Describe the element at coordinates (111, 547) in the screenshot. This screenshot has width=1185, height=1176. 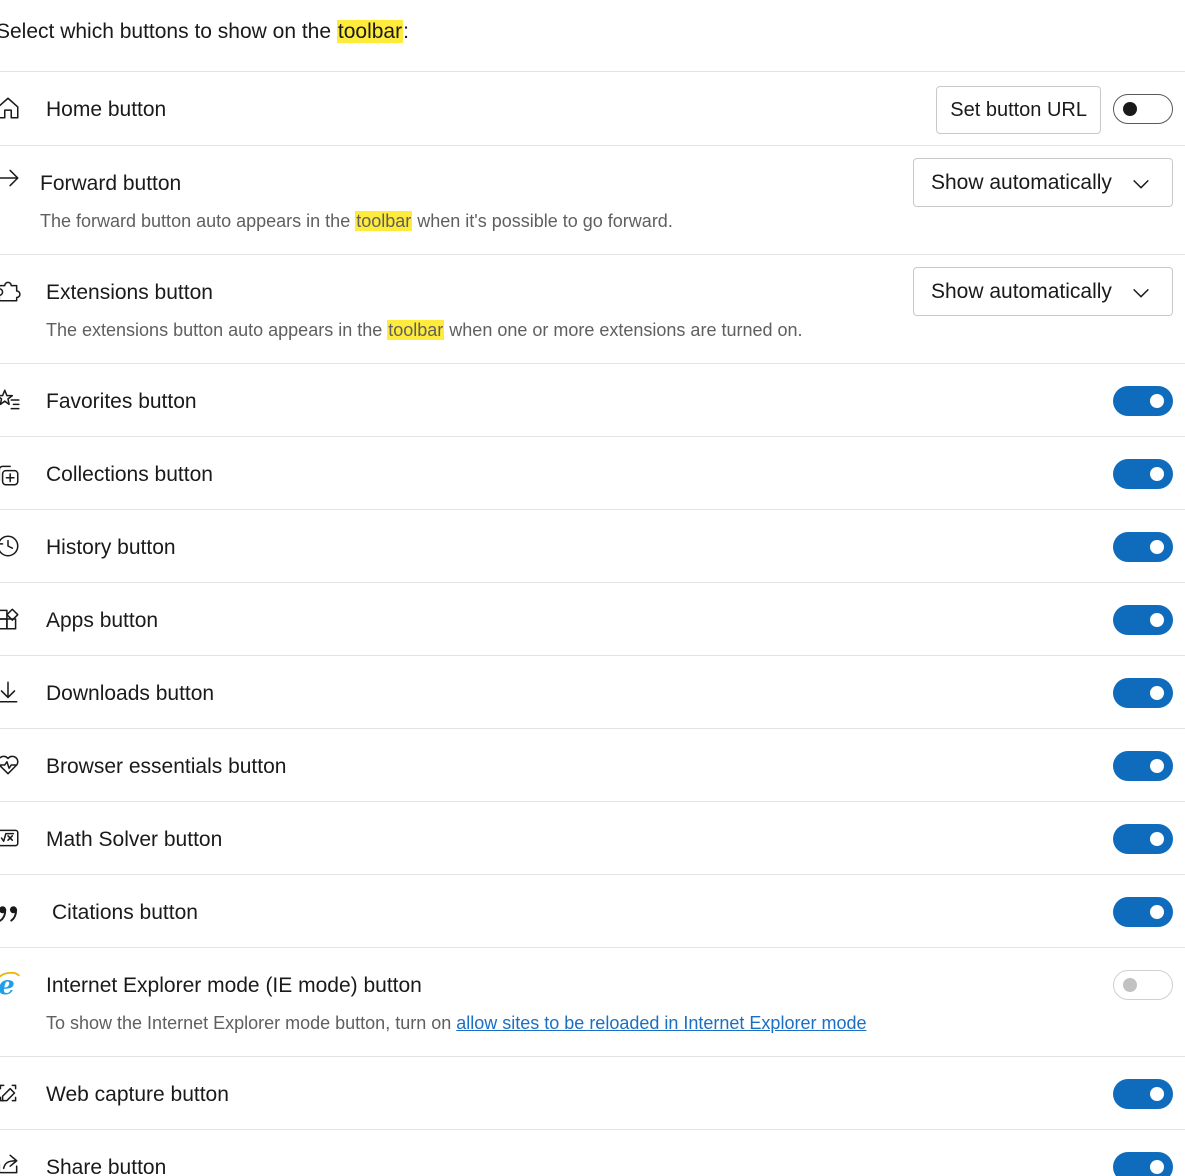
I see `history-button-label: History button` at that location.